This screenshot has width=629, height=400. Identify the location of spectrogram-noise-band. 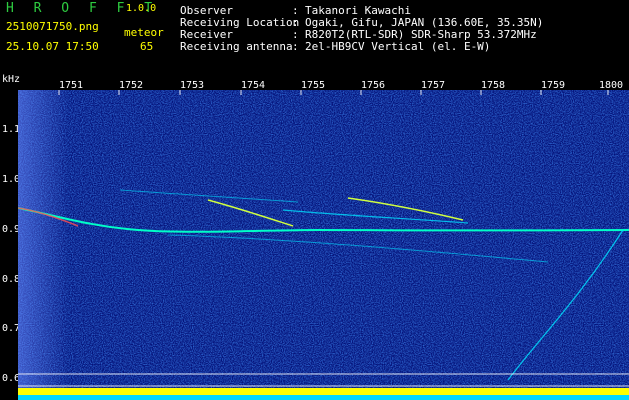
(43, 245).